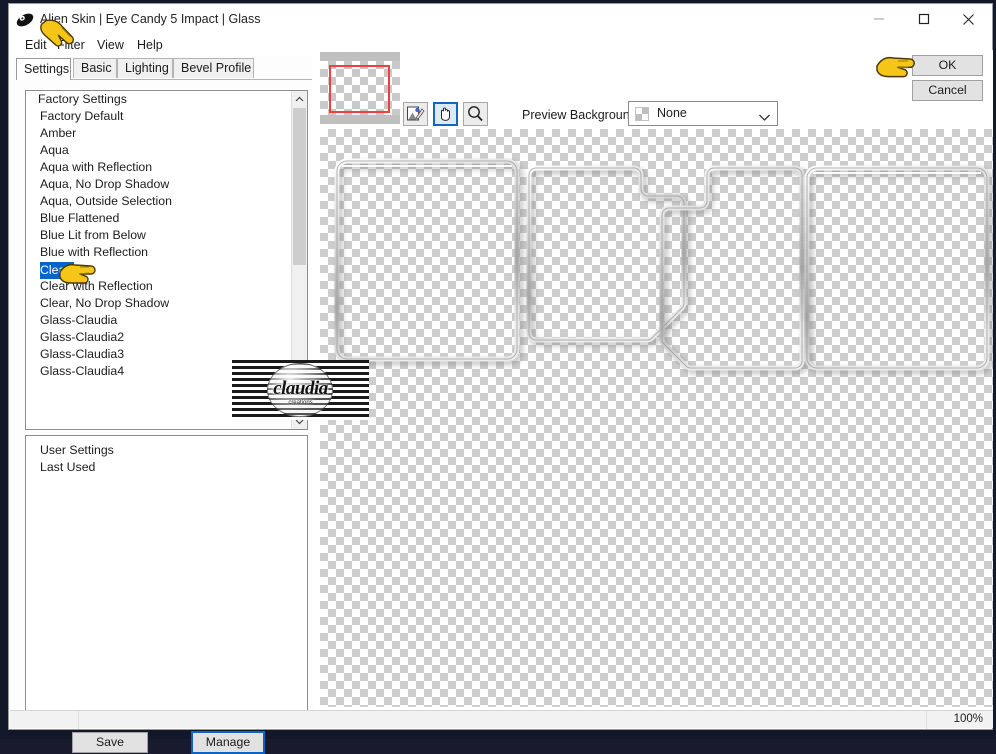  I want to click on maximize-icon, so click(923, 19).